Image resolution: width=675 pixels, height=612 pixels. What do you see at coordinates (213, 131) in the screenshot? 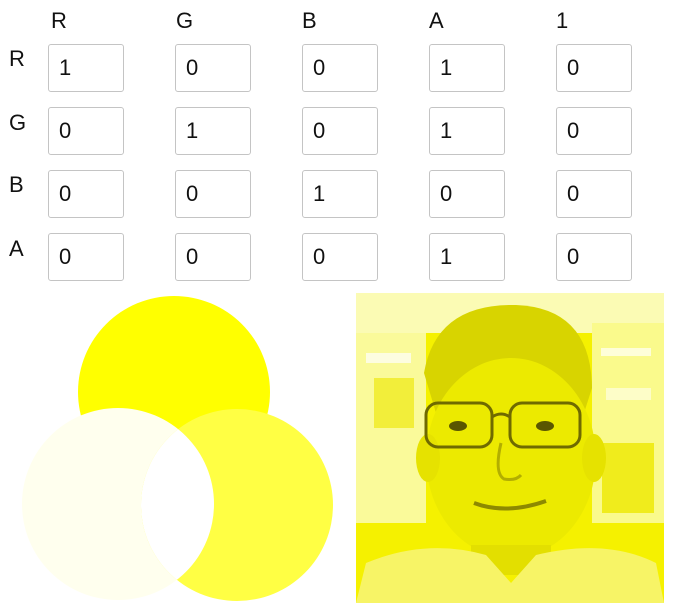
I see `matrix-cell-g-g` at bounding box center [213, 131].